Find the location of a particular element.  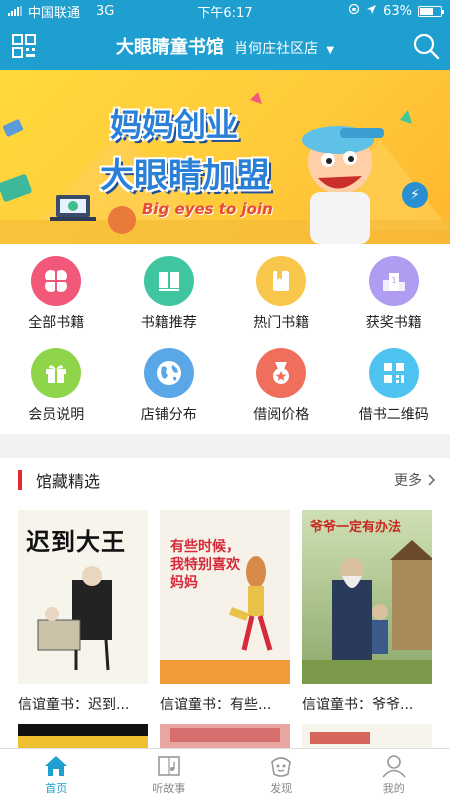

menu-label: 借阅价格 is located at coordinates (281, 415).